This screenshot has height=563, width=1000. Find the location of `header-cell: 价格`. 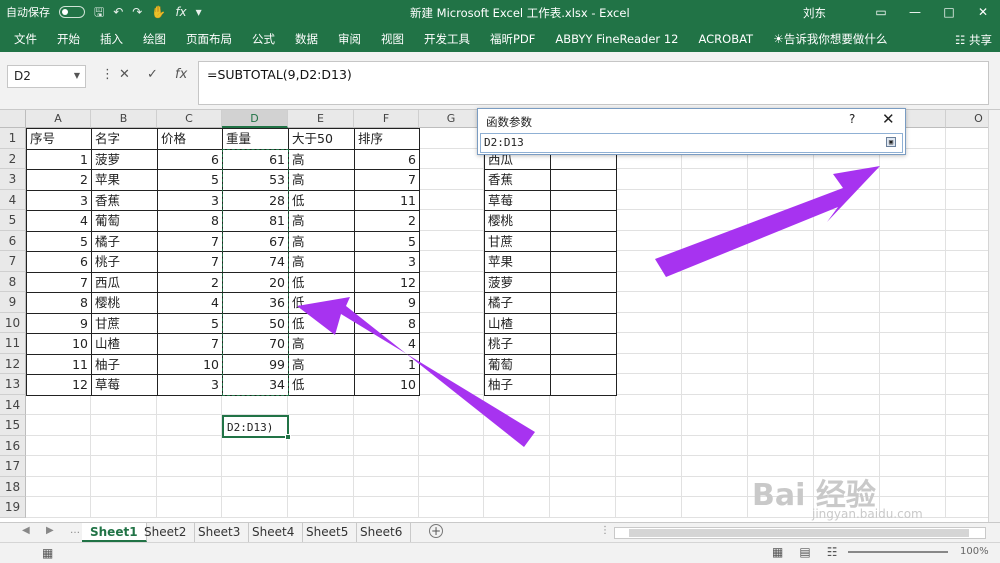

header-cell: 价格 is located at coordinates (190, 139).